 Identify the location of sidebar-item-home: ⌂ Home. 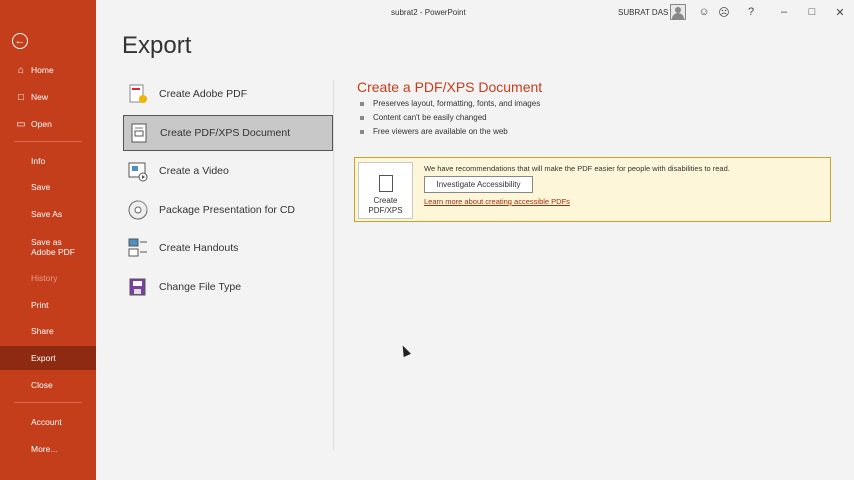
(48, 70).